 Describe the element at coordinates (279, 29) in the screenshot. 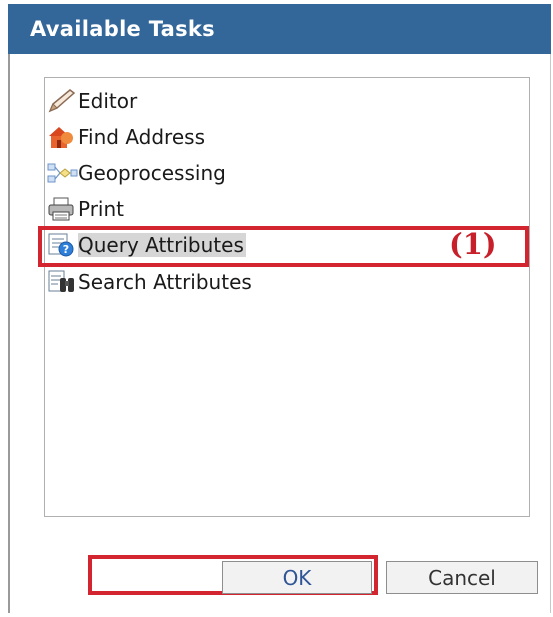

I see `dialog-titlebar: Available Tasks` at that location.